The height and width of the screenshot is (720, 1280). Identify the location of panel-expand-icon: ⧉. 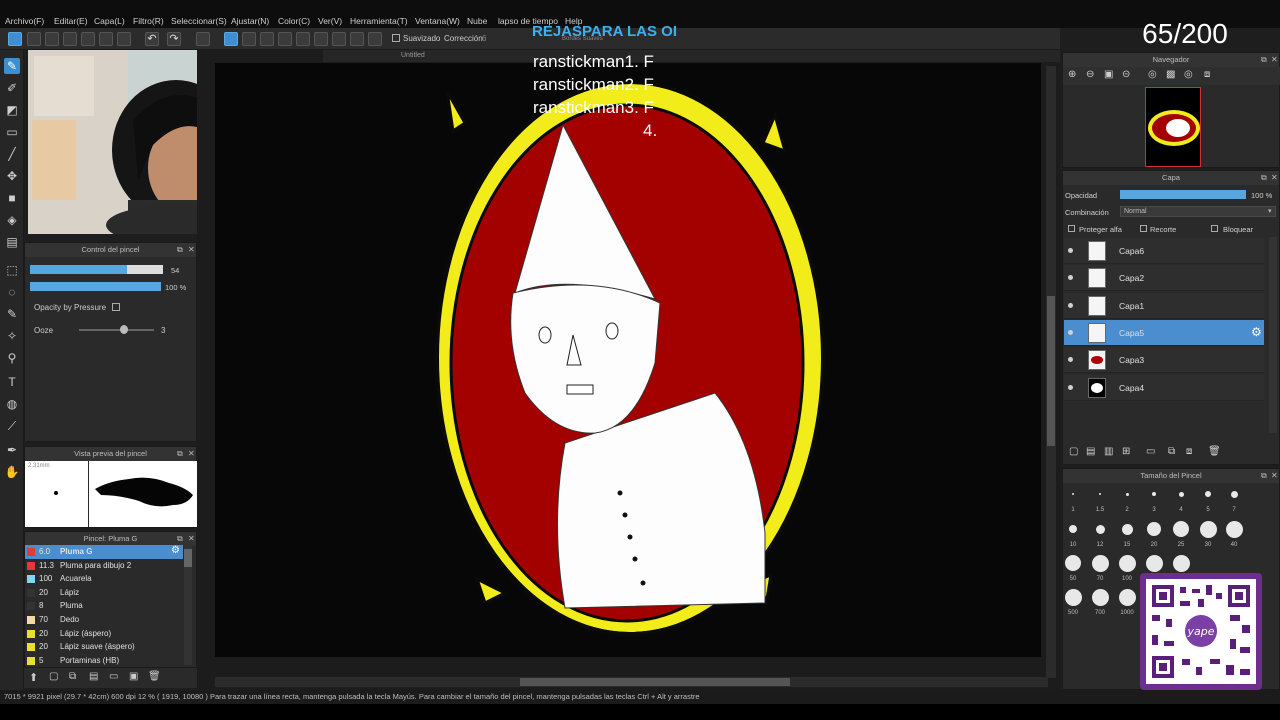
(180, 454).